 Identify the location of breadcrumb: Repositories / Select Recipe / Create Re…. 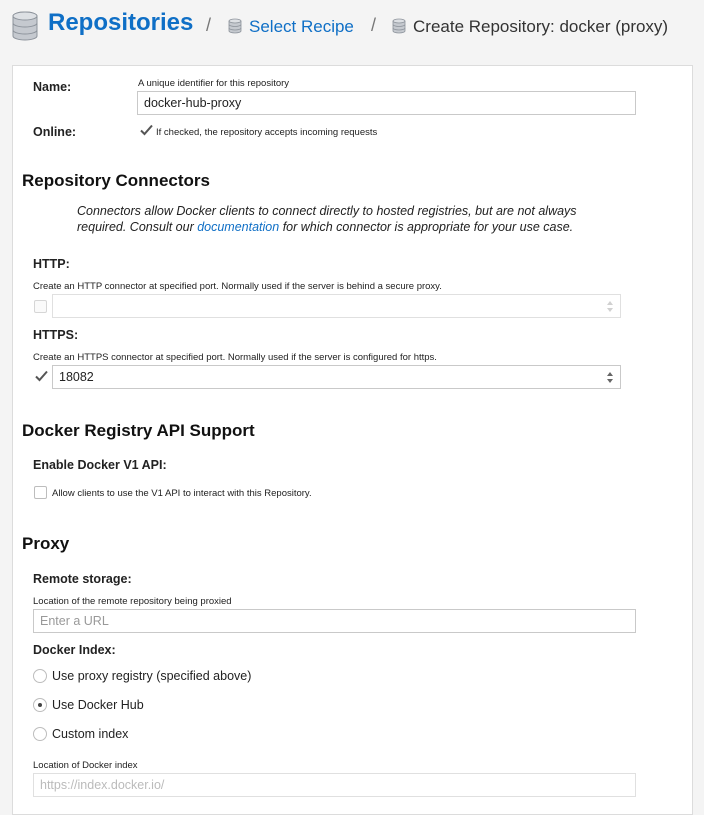
(352, 28).